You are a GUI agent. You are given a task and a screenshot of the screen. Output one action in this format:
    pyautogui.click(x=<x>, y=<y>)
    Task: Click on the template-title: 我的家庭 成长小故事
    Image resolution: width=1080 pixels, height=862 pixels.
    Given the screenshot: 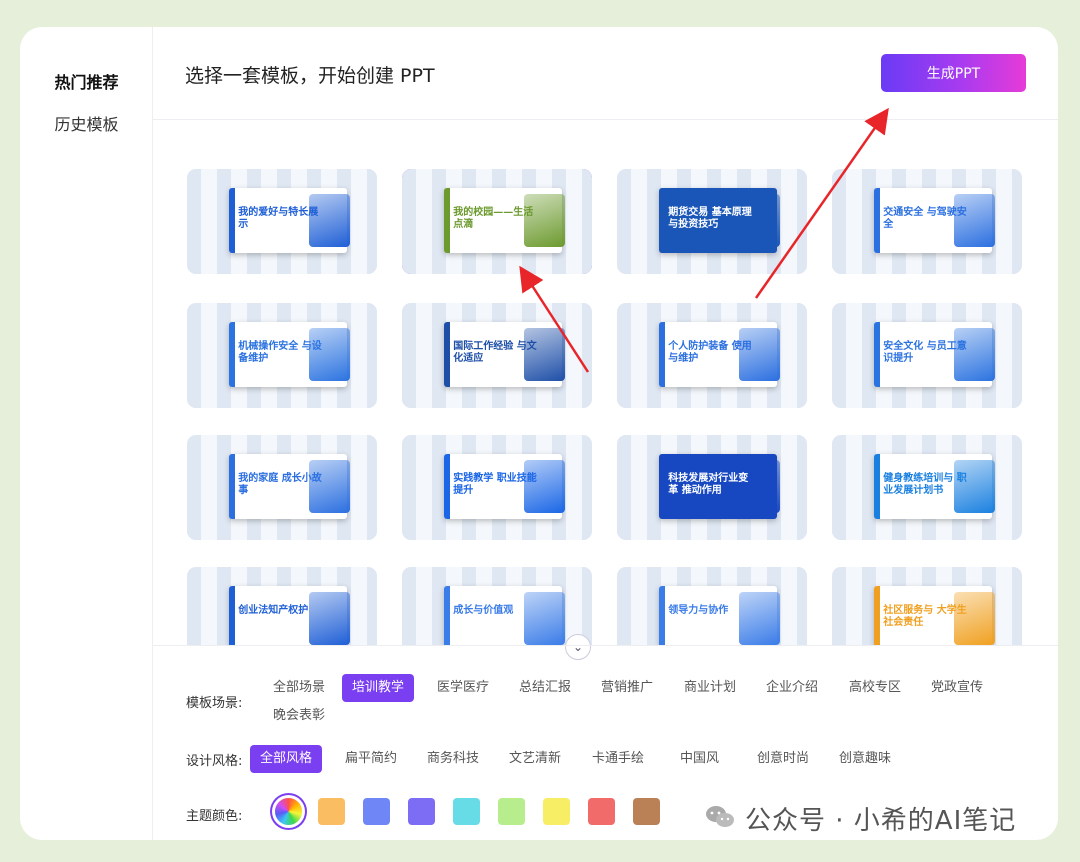 What is the action you would take?
    pyautogui.click(x=280, y=484)
    